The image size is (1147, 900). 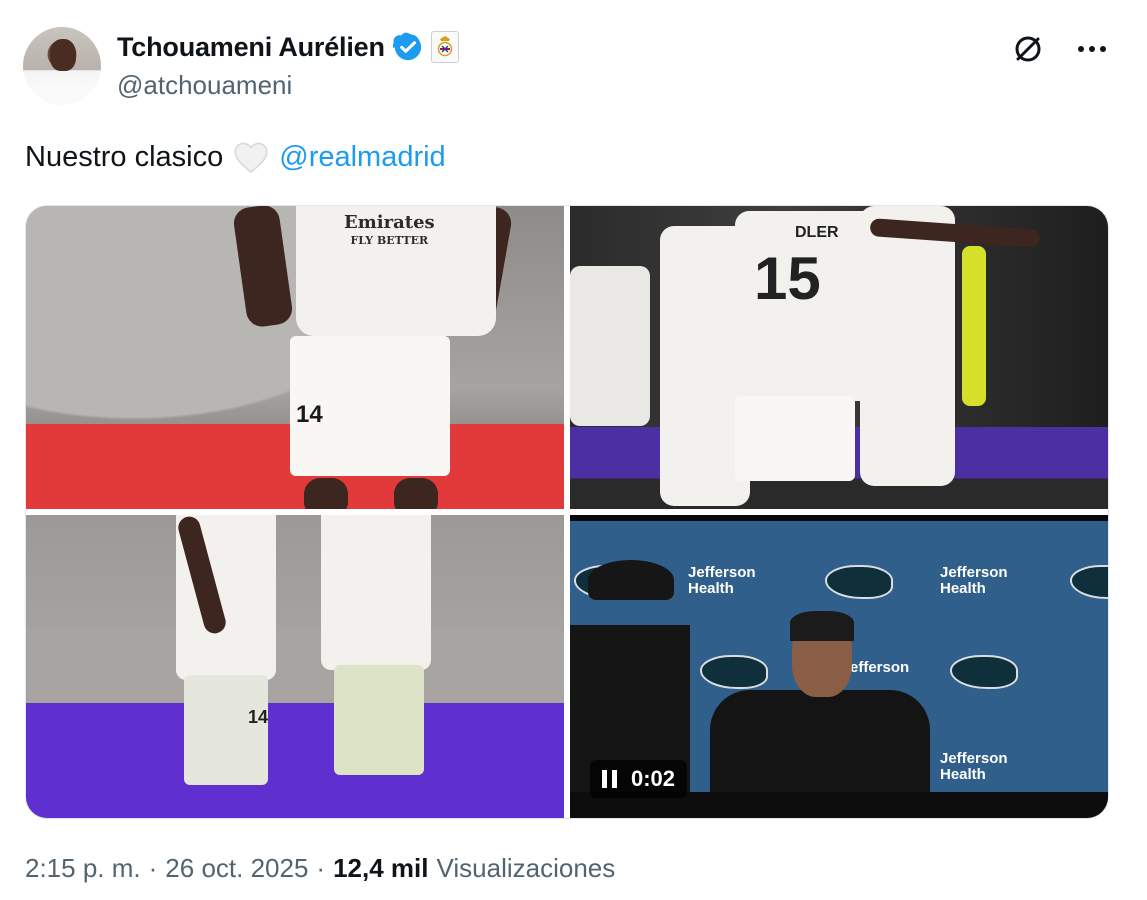 I want to click on verified-badge-icon, so click(x=406, y=46).